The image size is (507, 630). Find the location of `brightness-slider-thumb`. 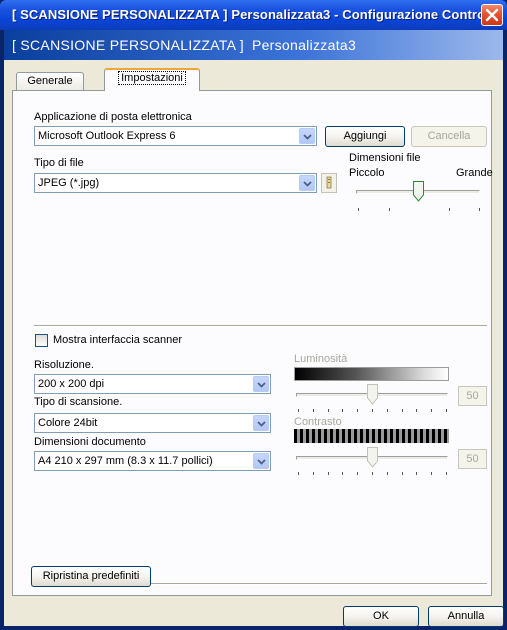

brightness-slider-thumb is located at coordinates (372, 394).